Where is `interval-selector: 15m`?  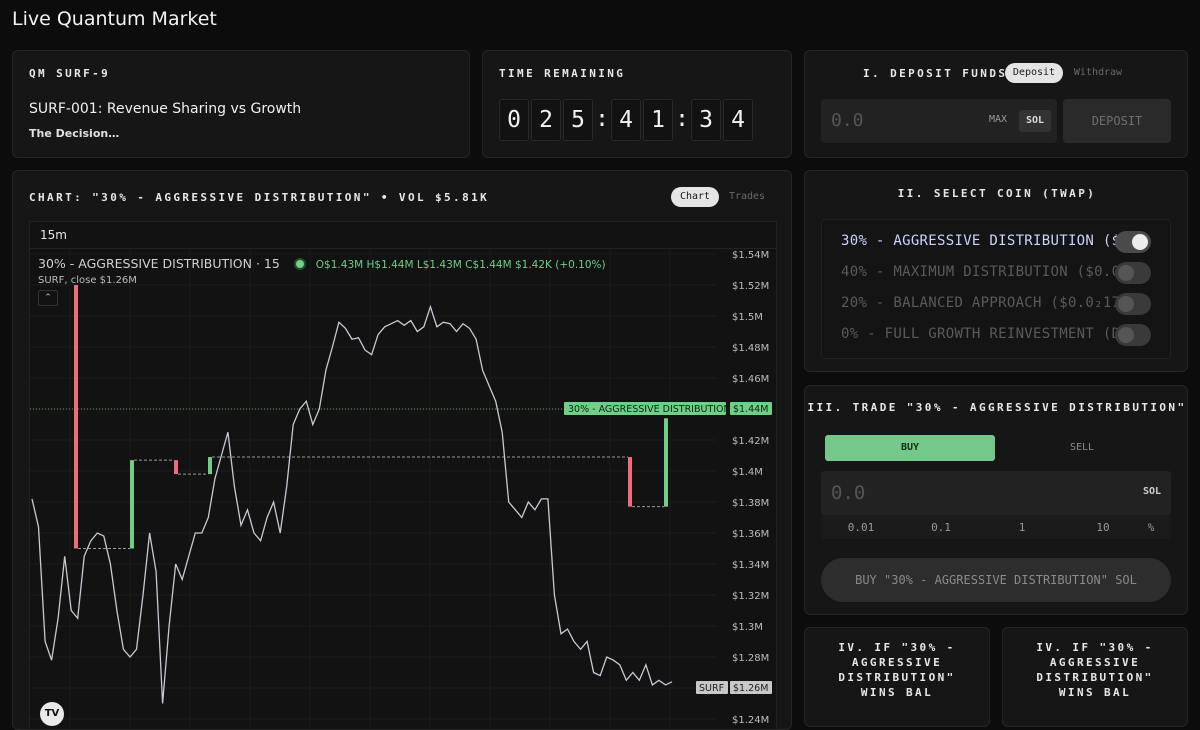
interval-selector: 15m is located at coordinates (53, 235).